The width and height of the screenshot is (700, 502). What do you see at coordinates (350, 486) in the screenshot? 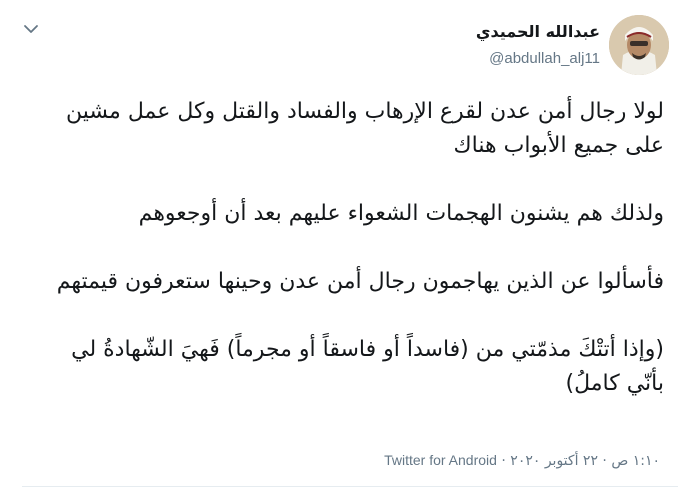
I see `divider` at bounding box center [350, 486].